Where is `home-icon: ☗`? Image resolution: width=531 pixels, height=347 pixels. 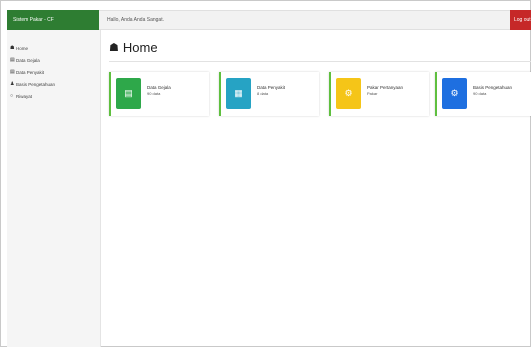 home-icon: ☗ is located at coordinates (114, 47).